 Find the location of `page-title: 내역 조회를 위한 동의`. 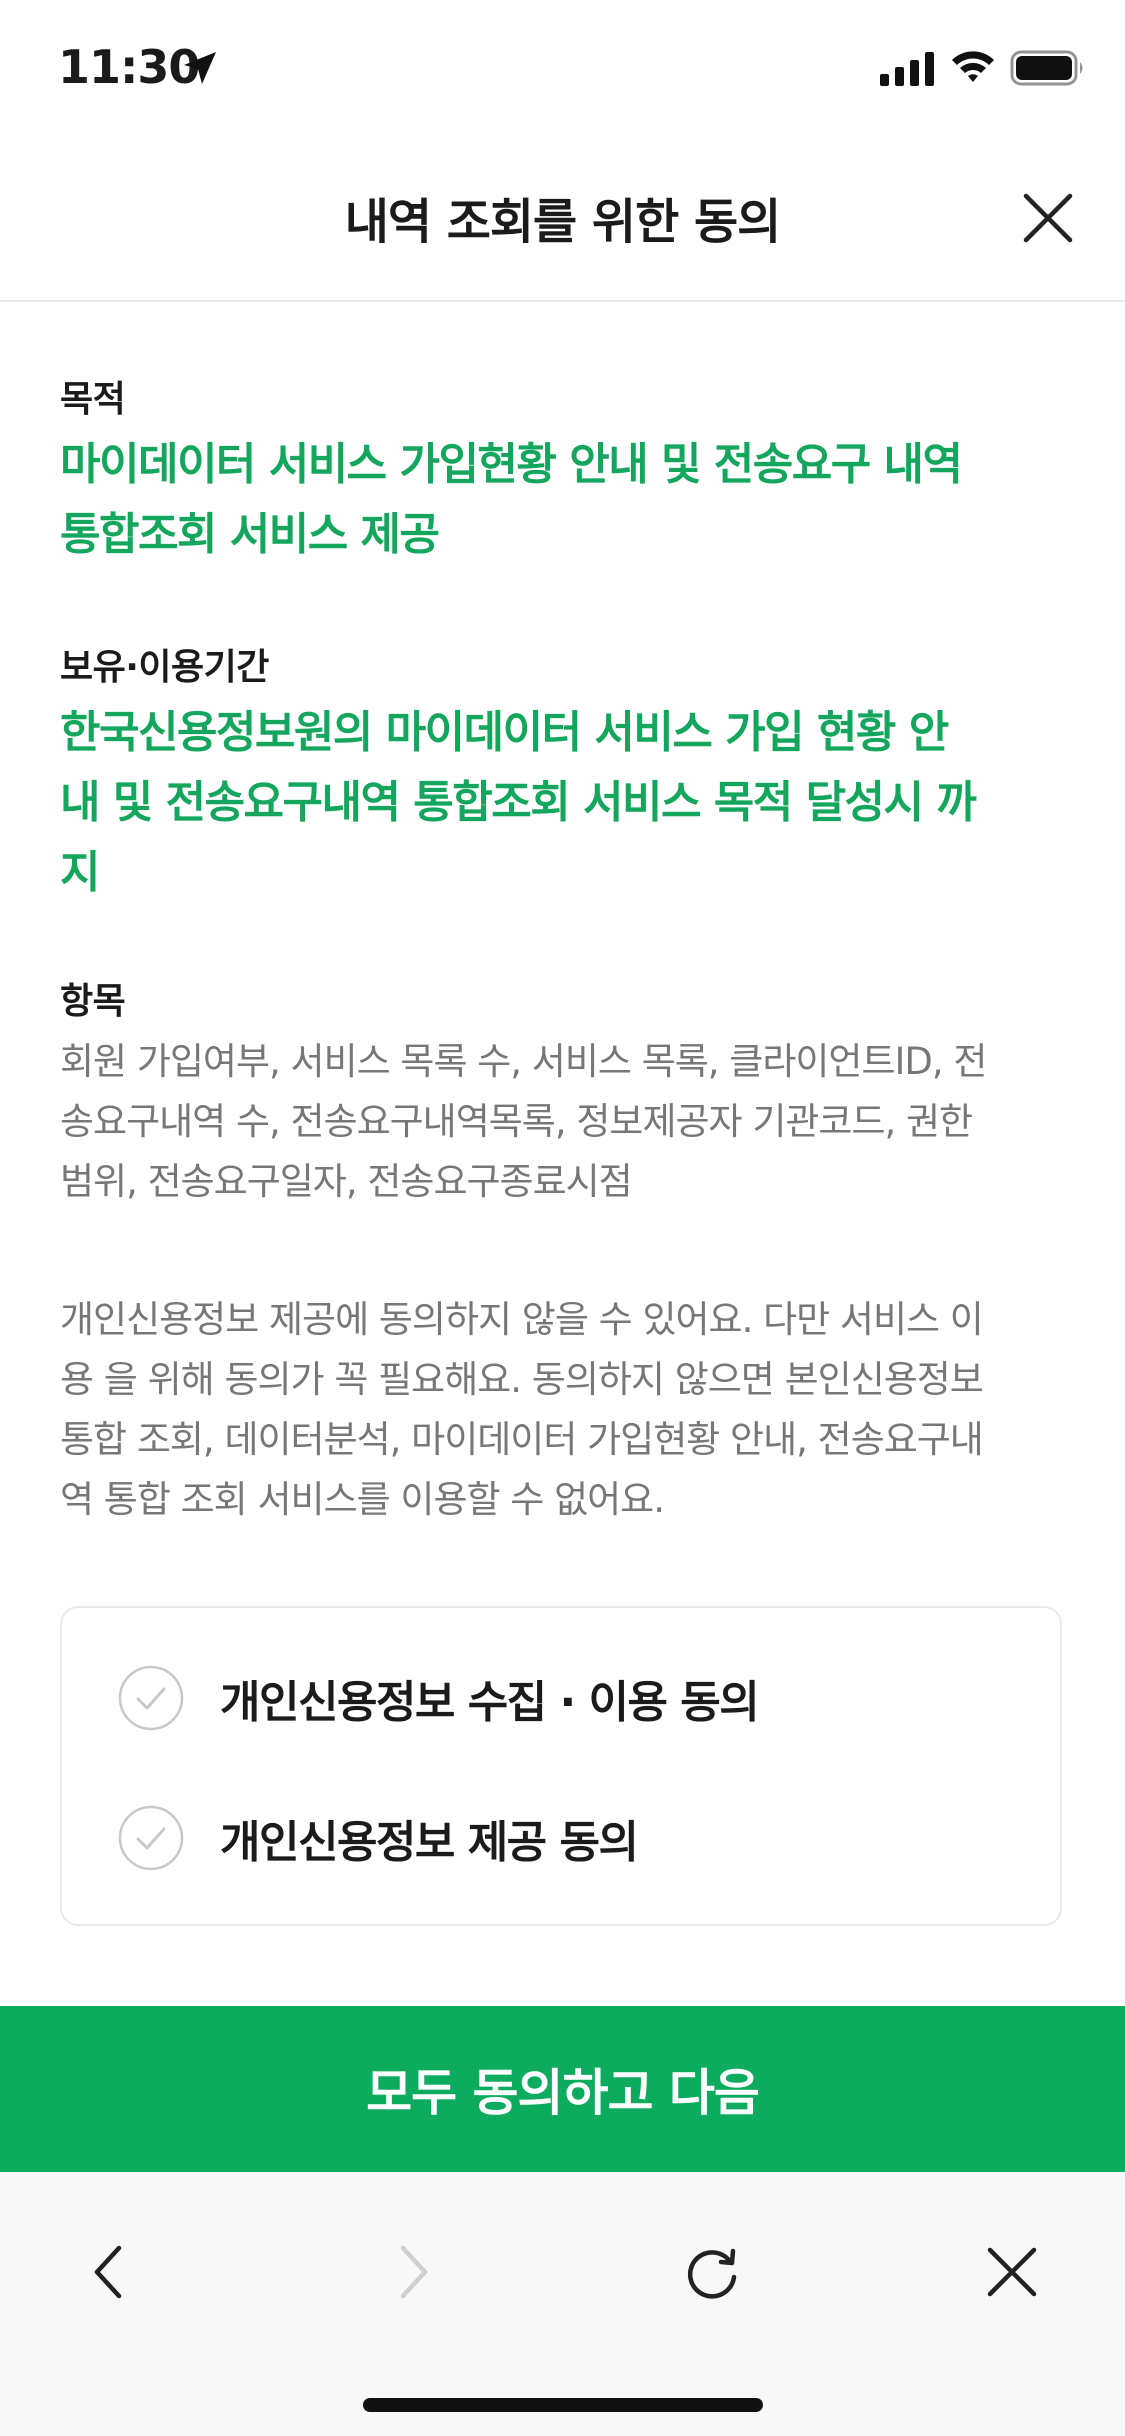

page-title: 내역 조회를 위한 동의 is located at coordinates (563, 222).